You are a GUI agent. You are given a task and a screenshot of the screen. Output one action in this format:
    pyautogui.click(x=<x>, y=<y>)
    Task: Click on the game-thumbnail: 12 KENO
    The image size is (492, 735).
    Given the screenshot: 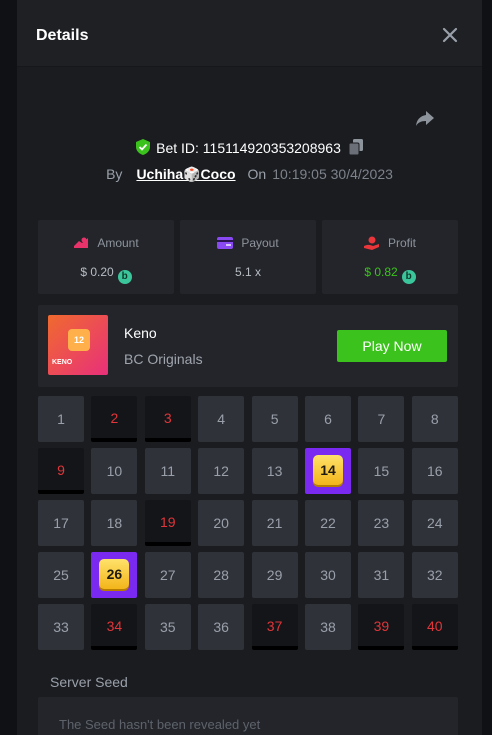 What is the action you would take?
    pyautogui.click(x=78, y=345)
    